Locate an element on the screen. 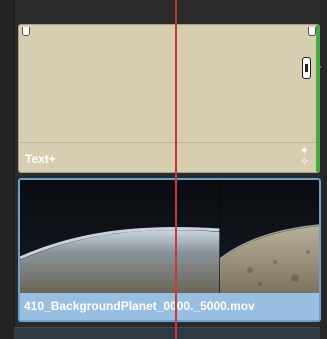  text-plus-clip-label: Text+ is located at coordinates (40, 159).